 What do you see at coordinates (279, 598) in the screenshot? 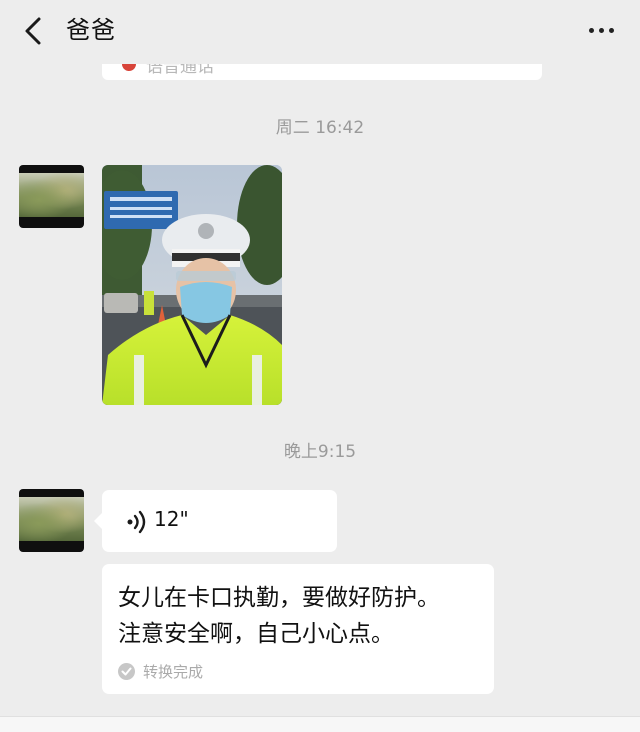
I see `transcription-line: 女儿在卡口执勤，要做好防护。` at bounding box center [279, 598].